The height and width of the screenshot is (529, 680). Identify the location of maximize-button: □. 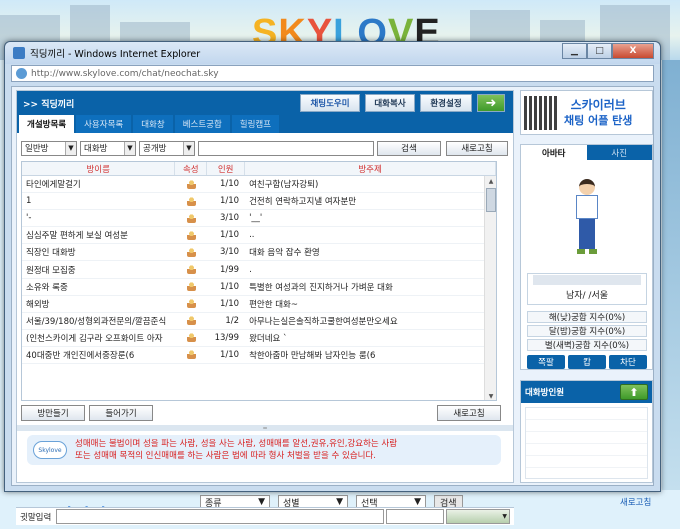
(599, 51).